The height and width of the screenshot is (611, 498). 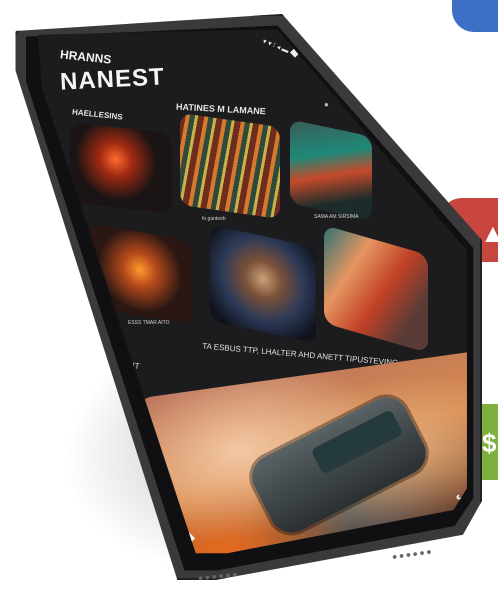 I want to click on tile-caption: SAMA AM SIRSIMA, so click(x=336, y=217).